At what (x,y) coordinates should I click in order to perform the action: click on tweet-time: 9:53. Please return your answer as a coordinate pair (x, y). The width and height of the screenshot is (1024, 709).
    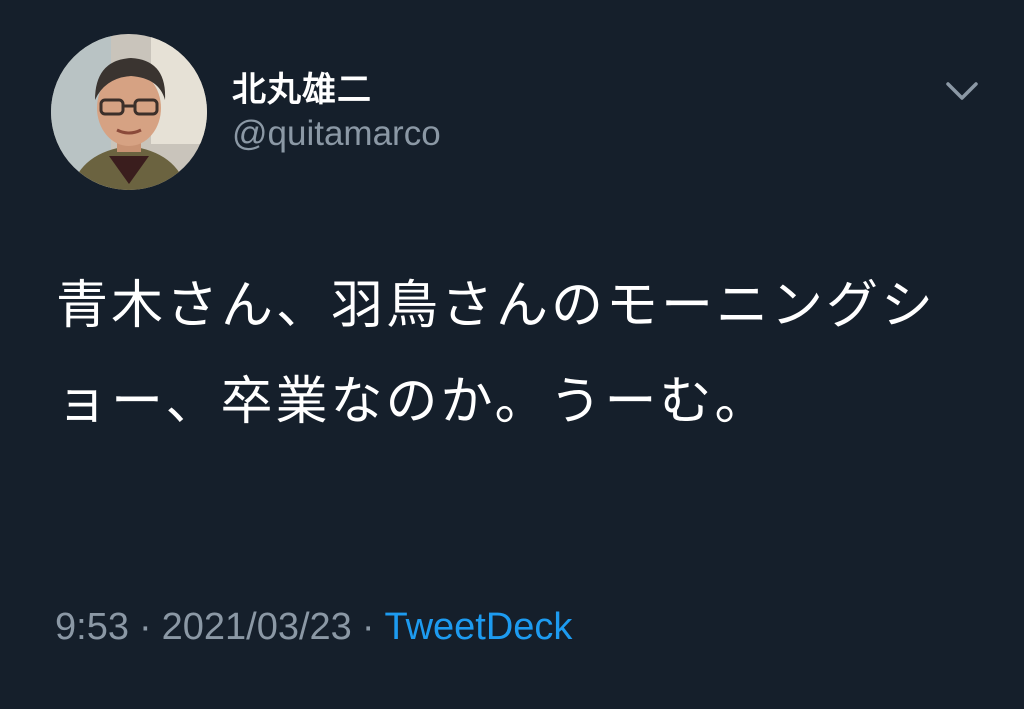
    Looking at the image, I should click on (92, 627).